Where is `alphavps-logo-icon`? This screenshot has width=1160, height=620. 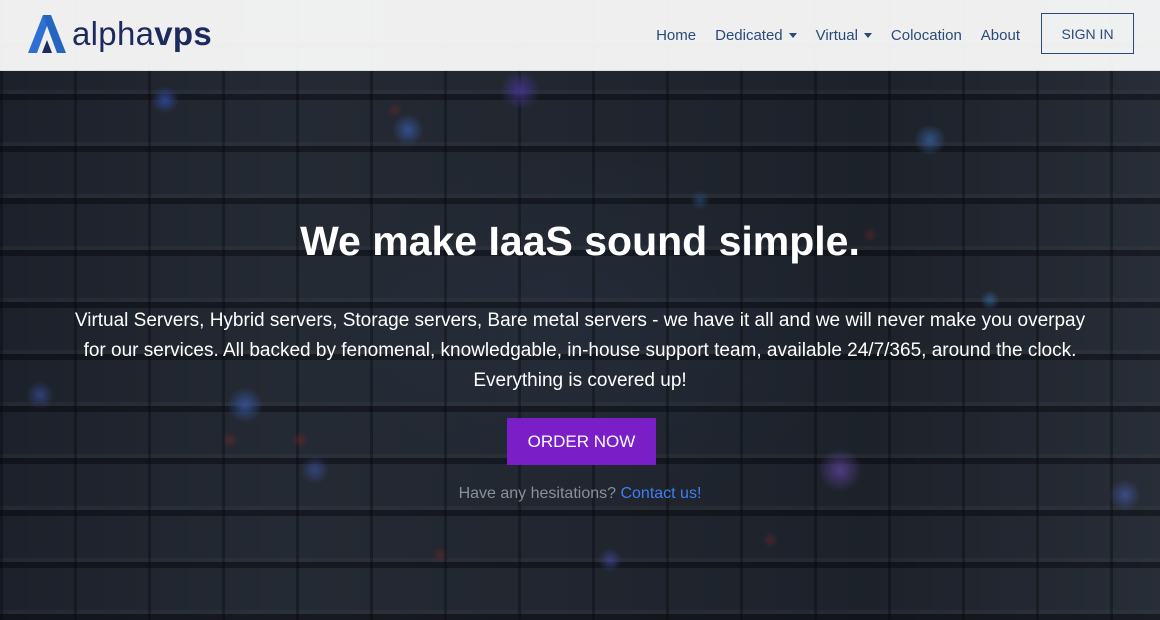
alphavps-logo-icon is located at coordinates (47, 34).